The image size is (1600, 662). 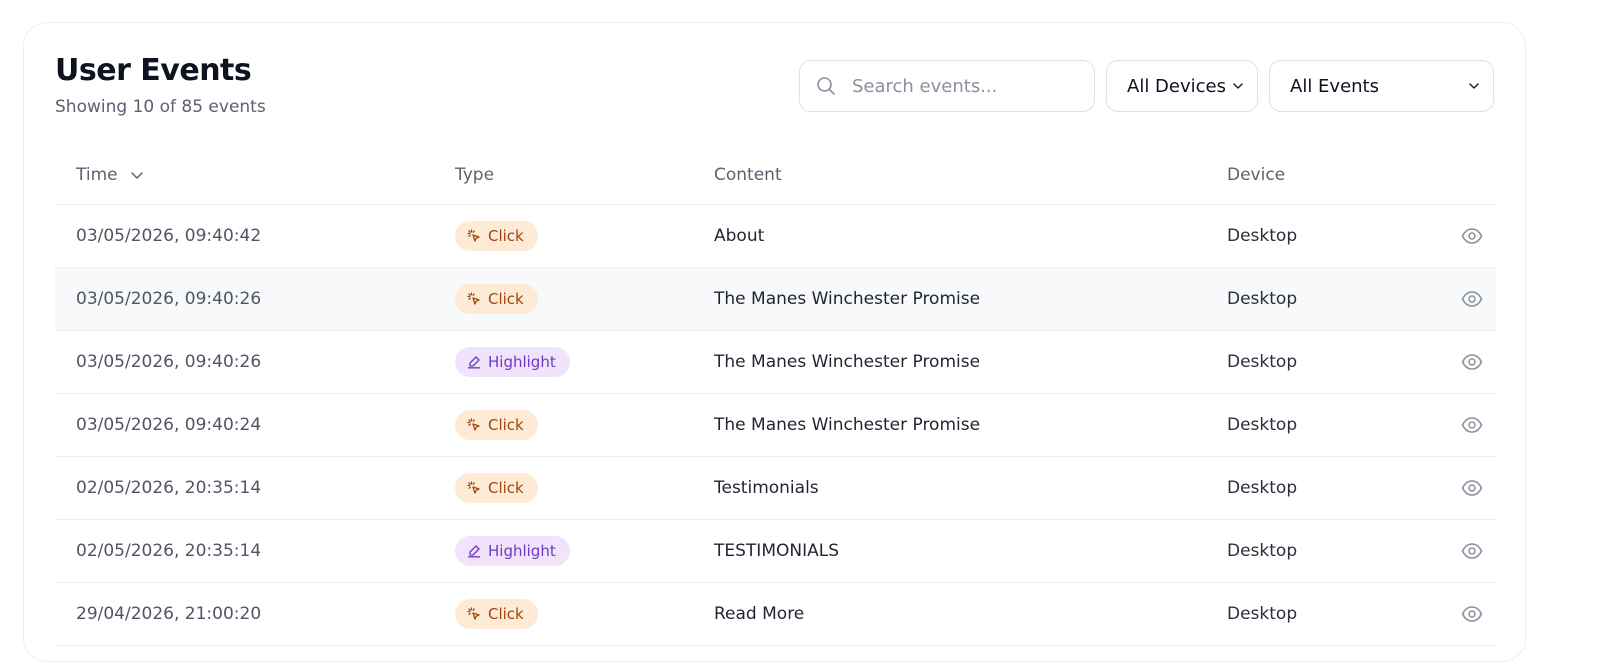 What do you see at coordinates (970, 236) in the screenshot?
I see `cell-content: About` at bounding box center [970, 236].